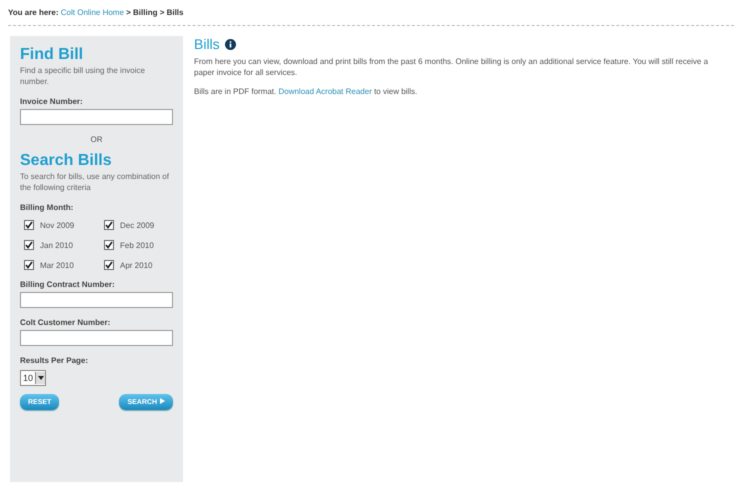 Image resolution: width=744 pixels, height=496 pixels. Describe the element at coordinates (33, 378) in the screenshot. I see `results-dropdown: 10` at that location.